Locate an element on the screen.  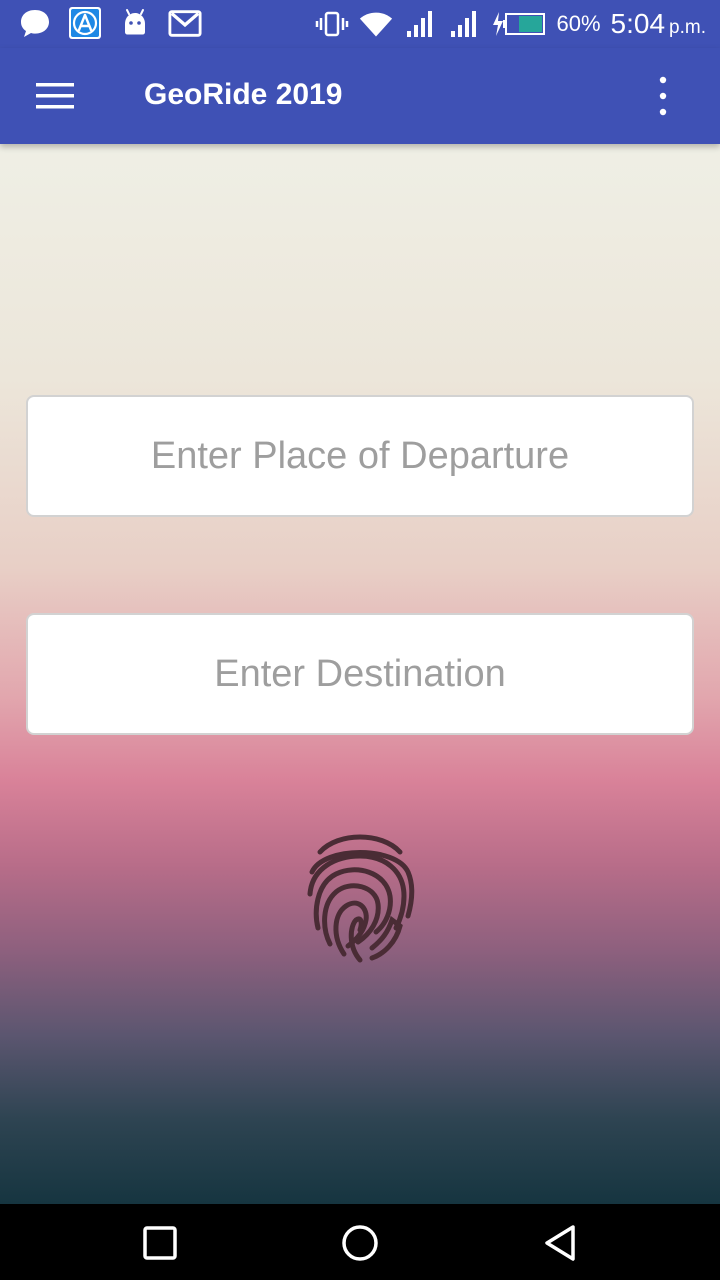
app-store-icon is located at coordinates (85, 23).